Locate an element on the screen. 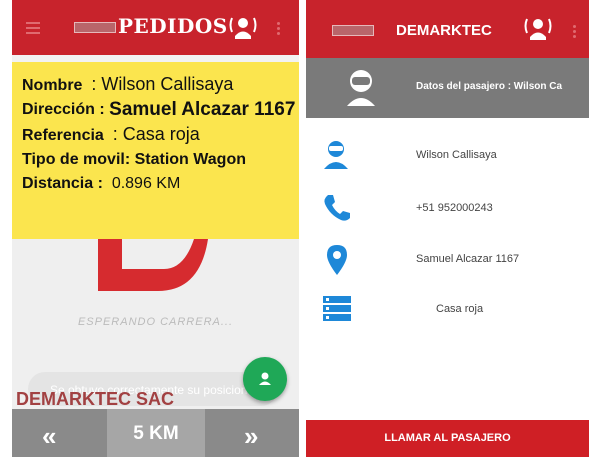 The height and width of the screenshot is (457, 589). info-tipo-movil: Tipo de movil: Station Wagon is located at coordinates (134, 159).